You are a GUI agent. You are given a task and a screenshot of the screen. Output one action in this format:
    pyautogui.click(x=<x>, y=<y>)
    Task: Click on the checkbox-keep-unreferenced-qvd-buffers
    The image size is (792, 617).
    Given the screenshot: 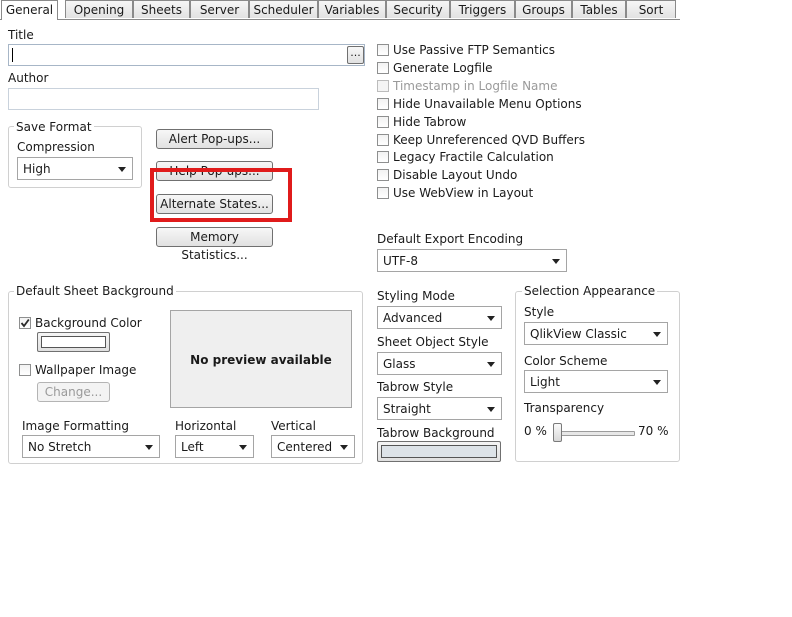 What is the action you would take?
    pyautogui.click(x=383, y=140)
    